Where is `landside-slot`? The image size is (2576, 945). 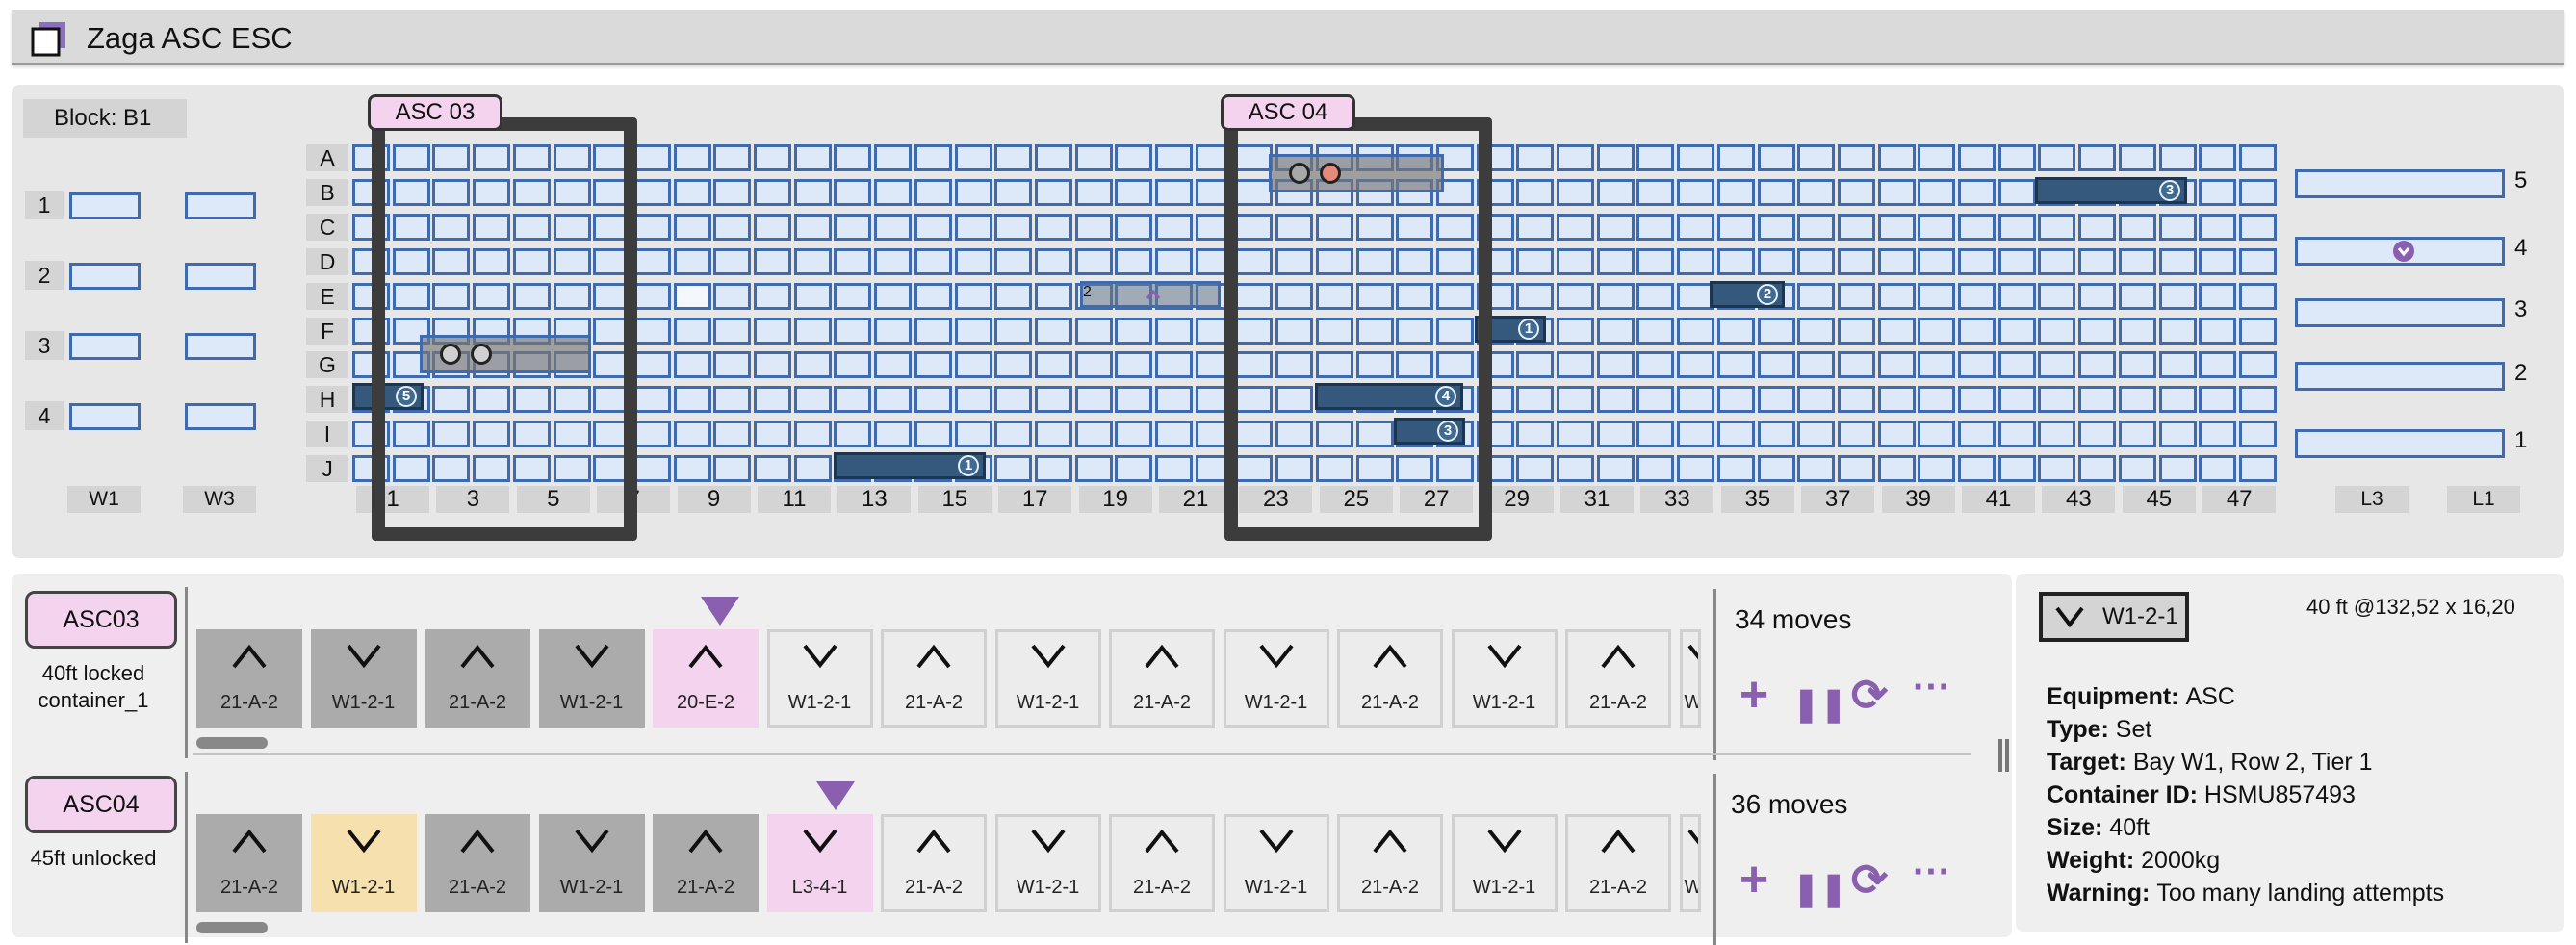 landside-slot is located at coordinates (2400, 312).